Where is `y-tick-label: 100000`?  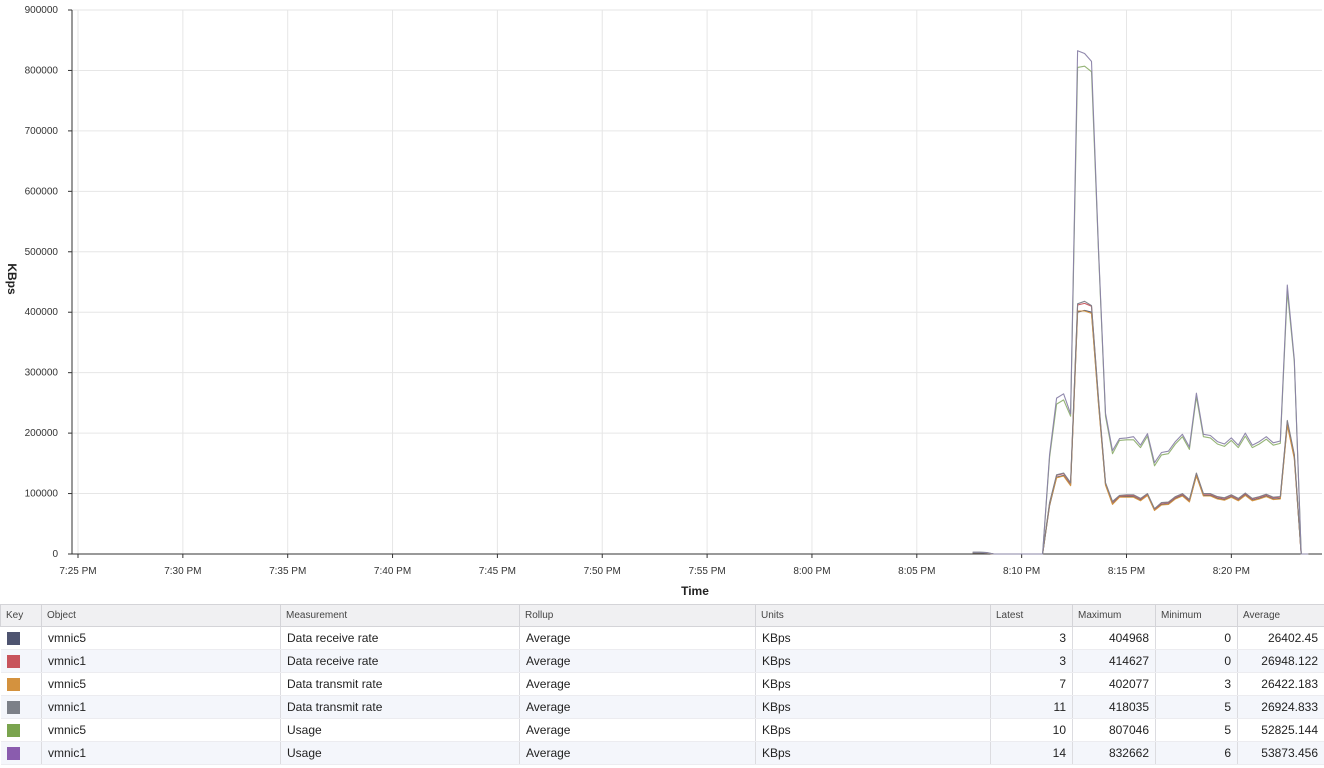
y-tick-label: 100000 is located at coordinates (42, 494).